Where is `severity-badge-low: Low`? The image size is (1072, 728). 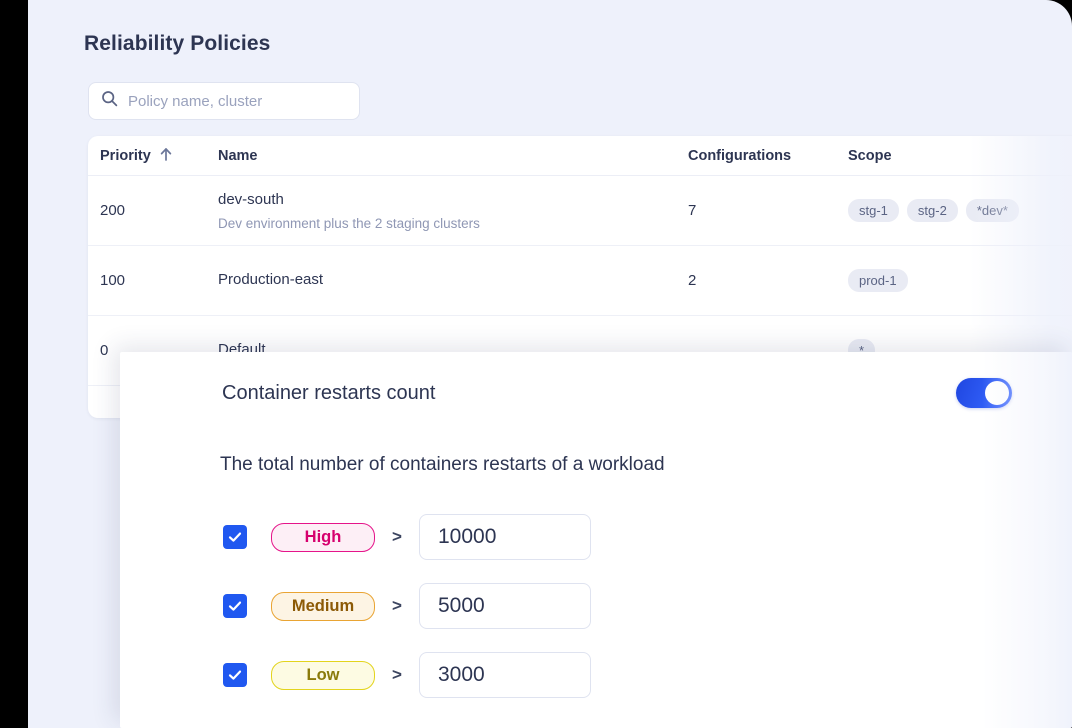
severity-badge-low: Low is located at coordinates (323, 675).